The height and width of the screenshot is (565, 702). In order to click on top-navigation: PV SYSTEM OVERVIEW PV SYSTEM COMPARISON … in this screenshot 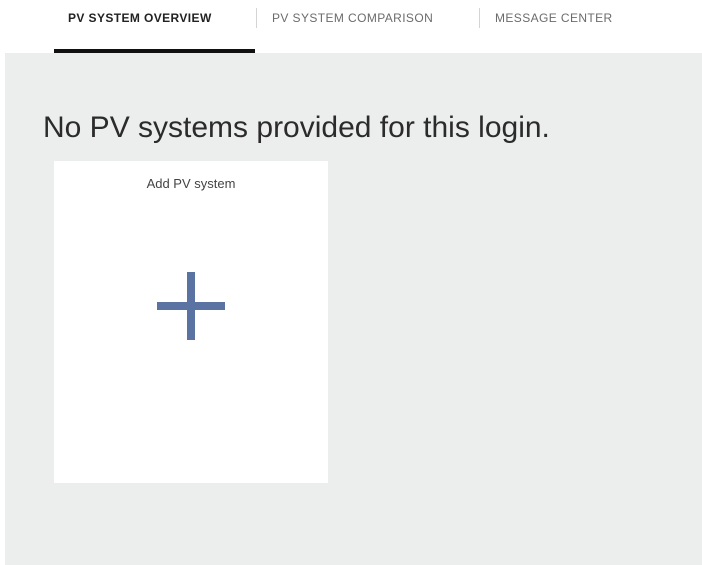, I will do `click(351, 26)`.